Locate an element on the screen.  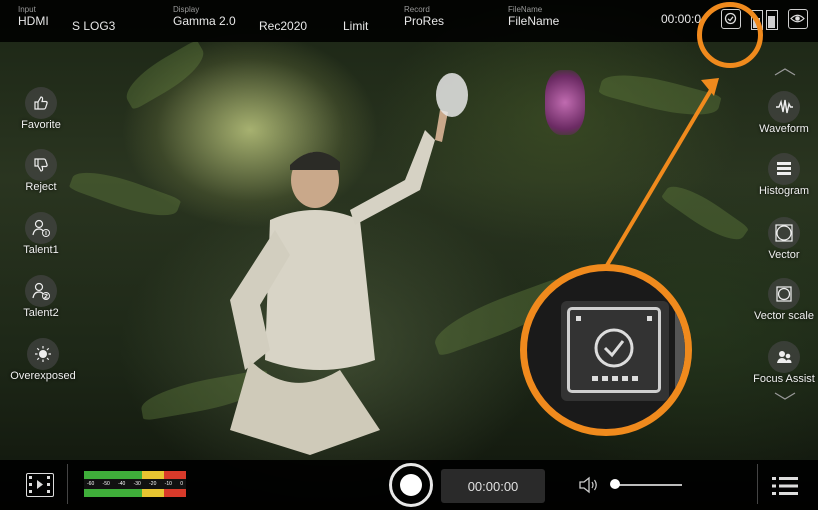
battery-icon is located at coordinates (772, 20).